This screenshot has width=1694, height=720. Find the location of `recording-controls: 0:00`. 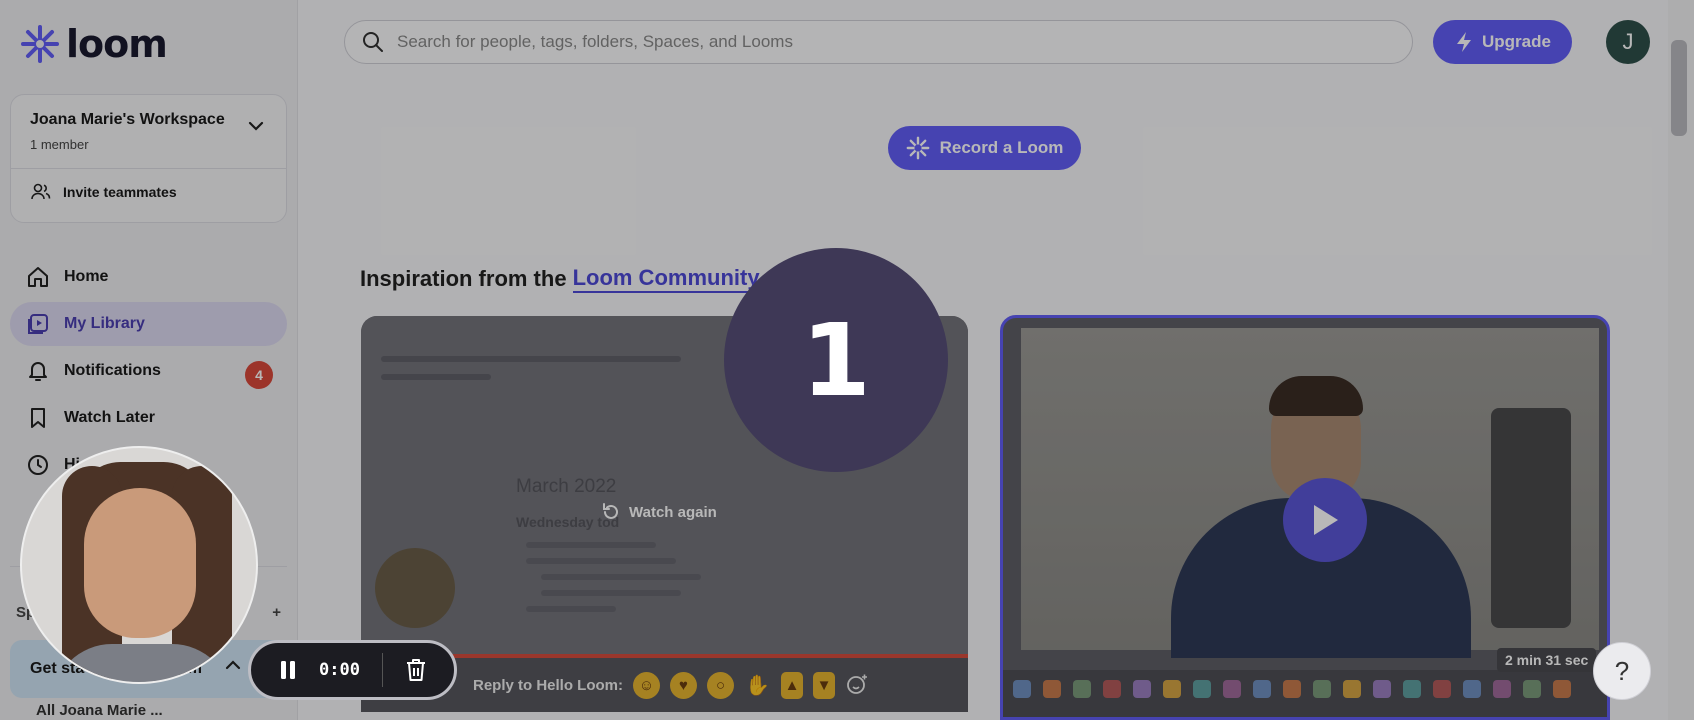

recording-controls: 0:00 is located at coordinates (352, 670).